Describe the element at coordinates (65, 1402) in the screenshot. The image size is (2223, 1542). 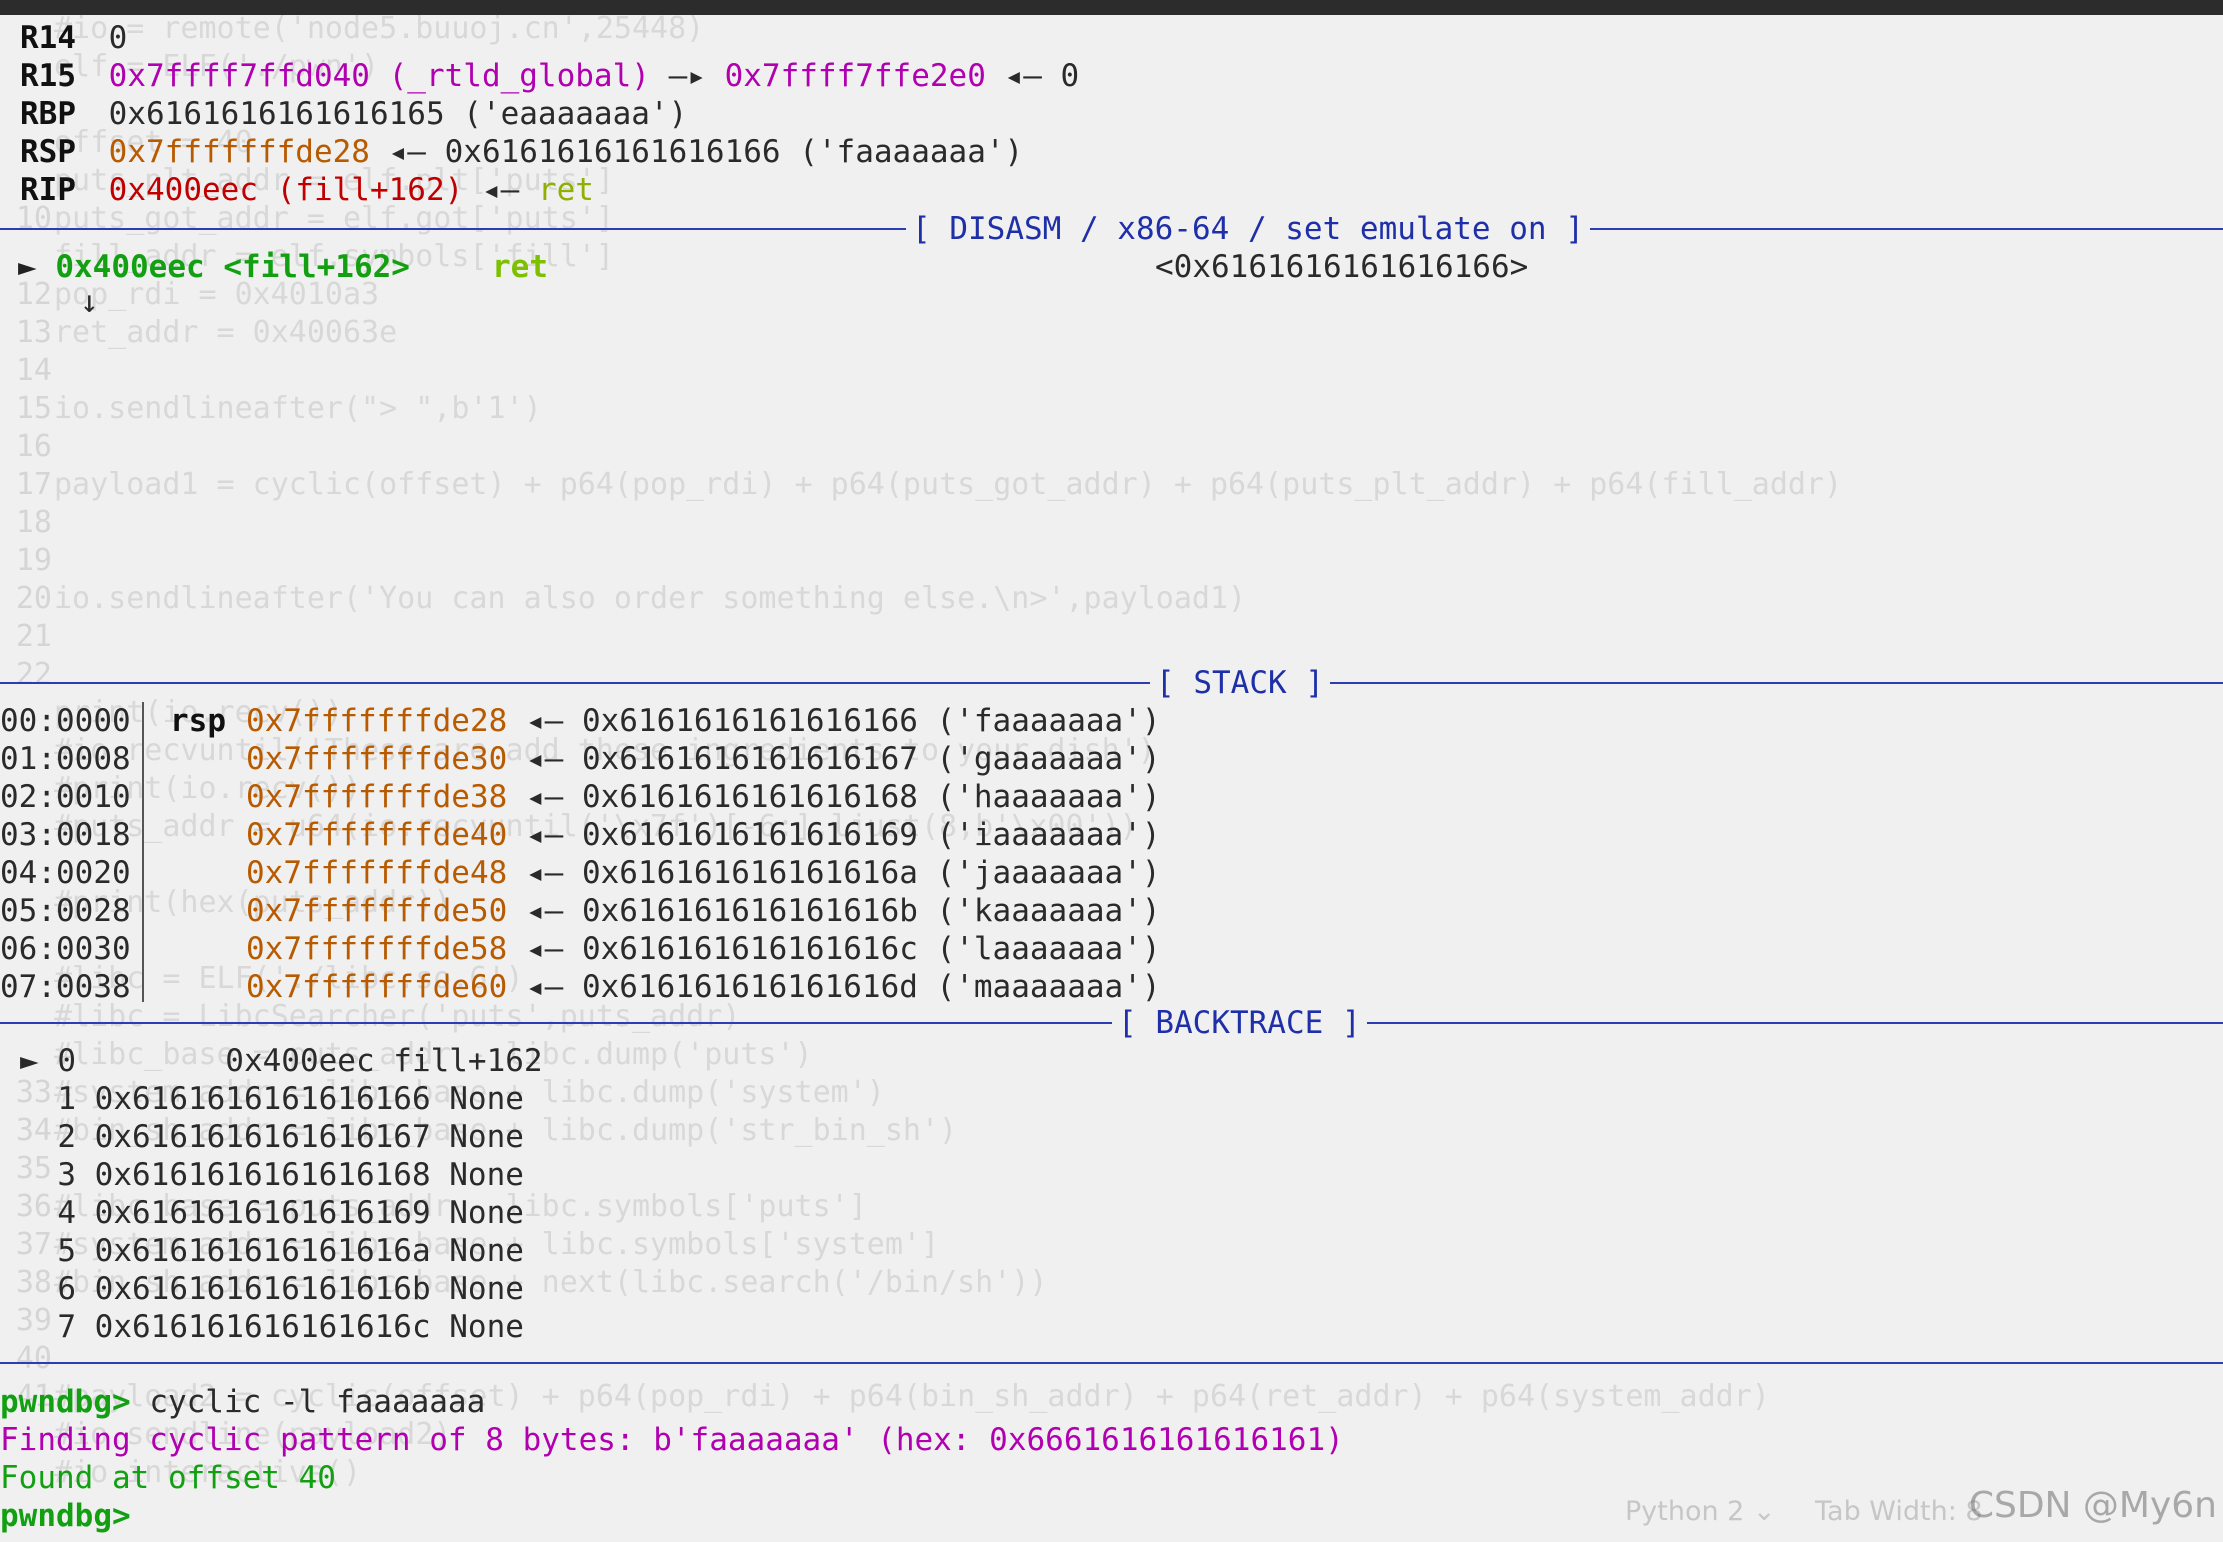
I see `pwndbg-prompt: pwndbg>` at that location.